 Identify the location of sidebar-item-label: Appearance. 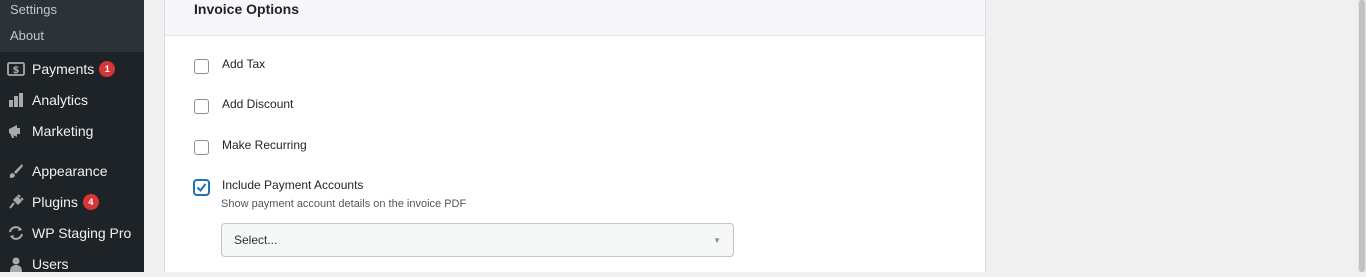
(70, 171).